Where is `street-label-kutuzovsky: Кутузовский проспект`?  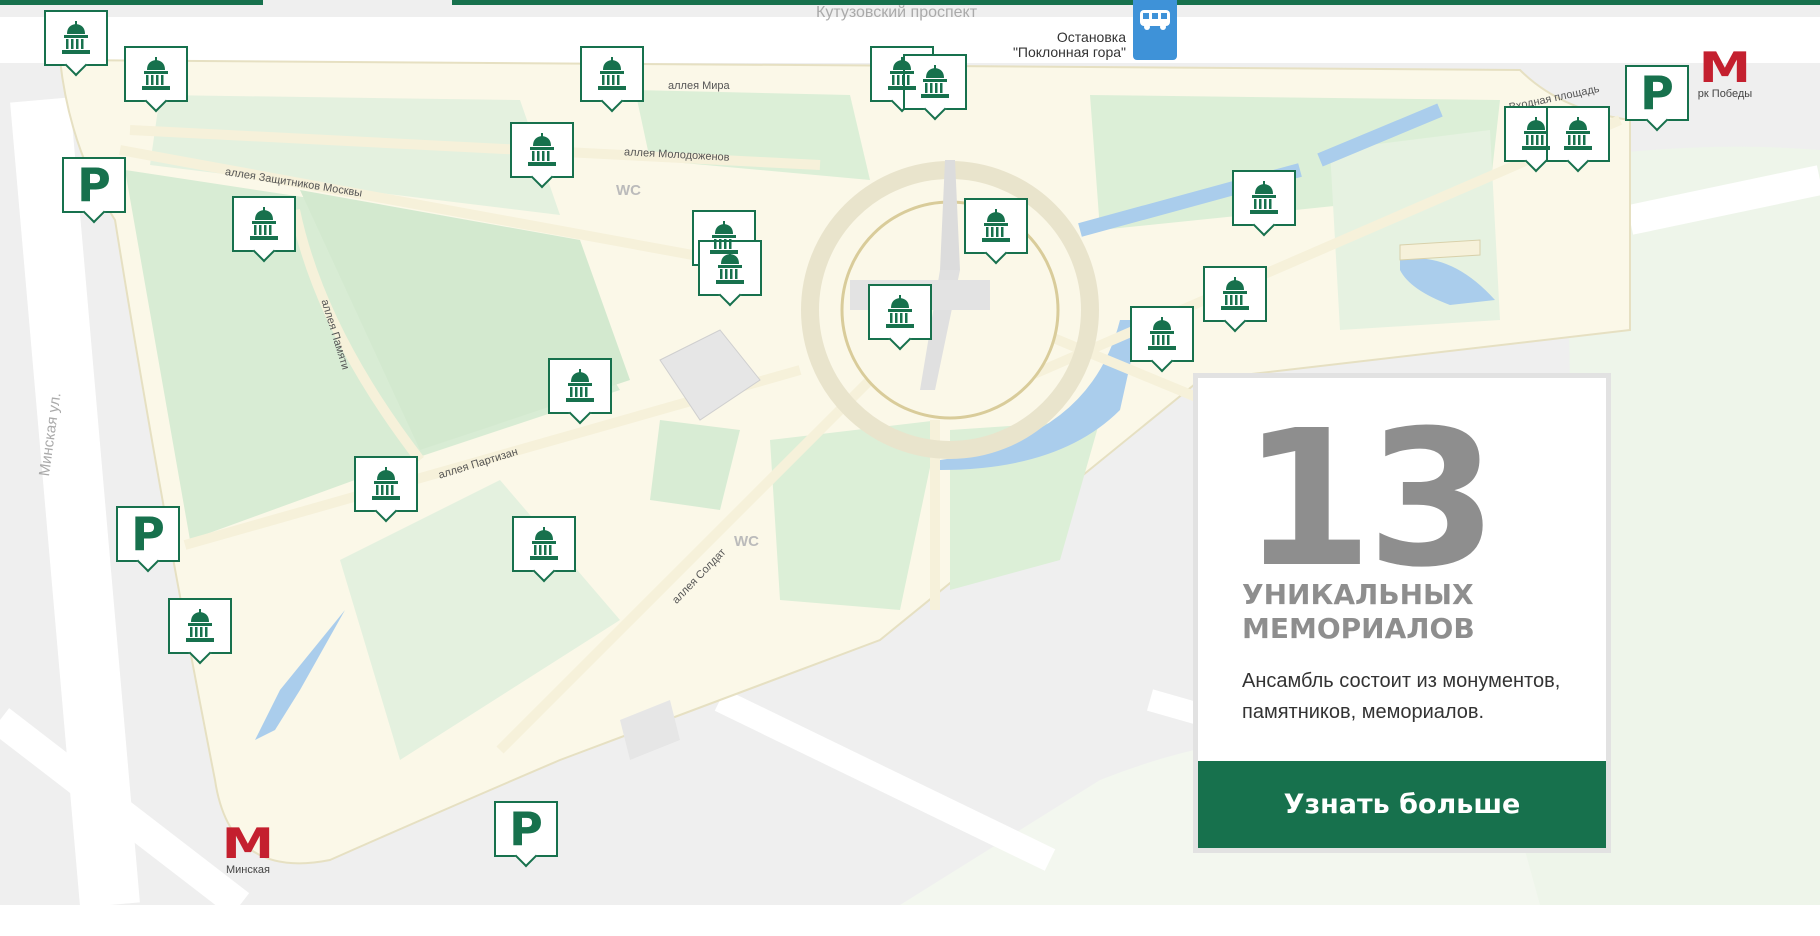 street-label-kutuzovsky: Кутузовский проспект is located at coordinates (897, 12).